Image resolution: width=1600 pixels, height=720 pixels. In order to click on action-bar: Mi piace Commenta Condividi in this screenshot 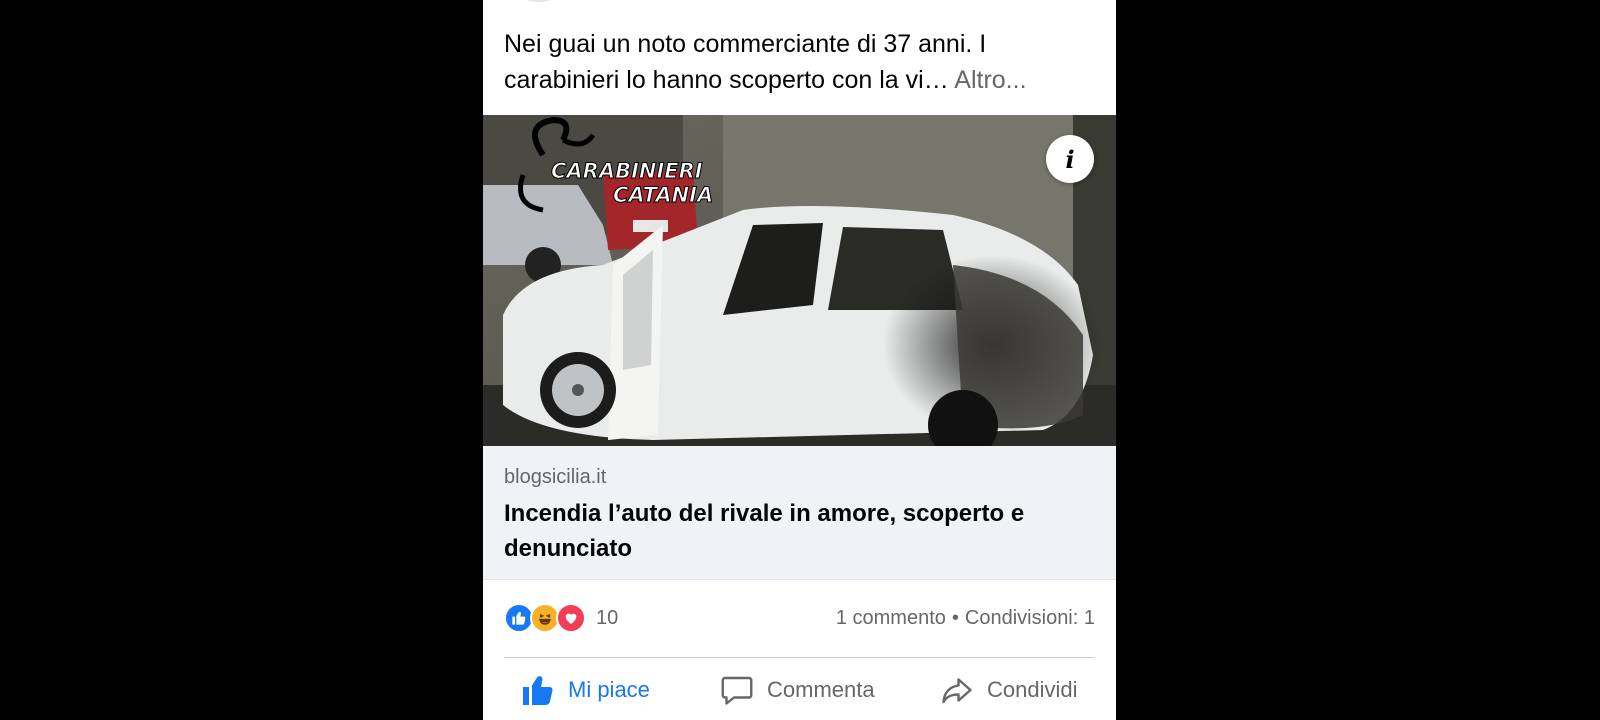, I will do `click(799, 690)`.